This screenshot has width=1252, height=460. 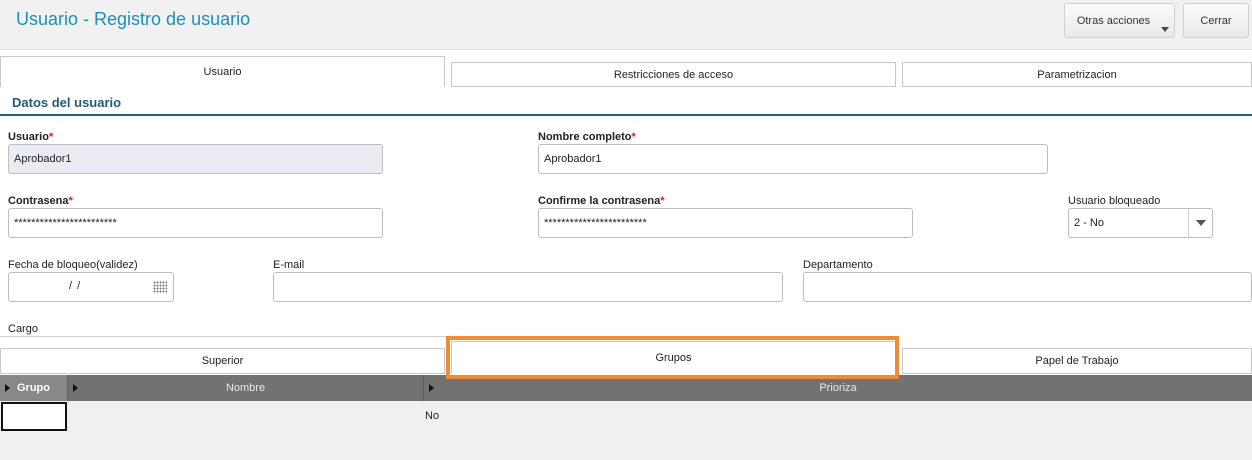 I want to click on usuario-label: Usuario*, so click(x=31, y=137).